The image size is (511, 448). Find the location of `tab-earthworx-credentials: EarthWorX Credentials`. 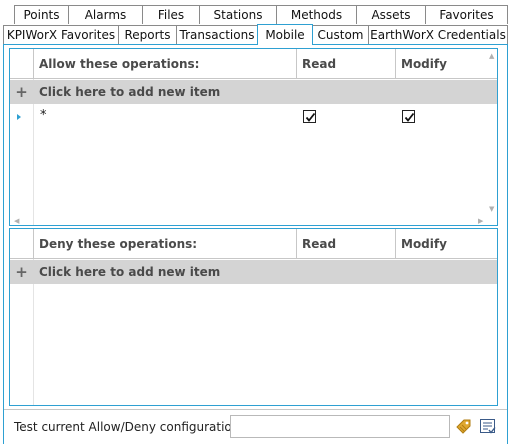

tab-earthworx-credentials: EarthWorX Credentials is located at coordinates (438, 34).